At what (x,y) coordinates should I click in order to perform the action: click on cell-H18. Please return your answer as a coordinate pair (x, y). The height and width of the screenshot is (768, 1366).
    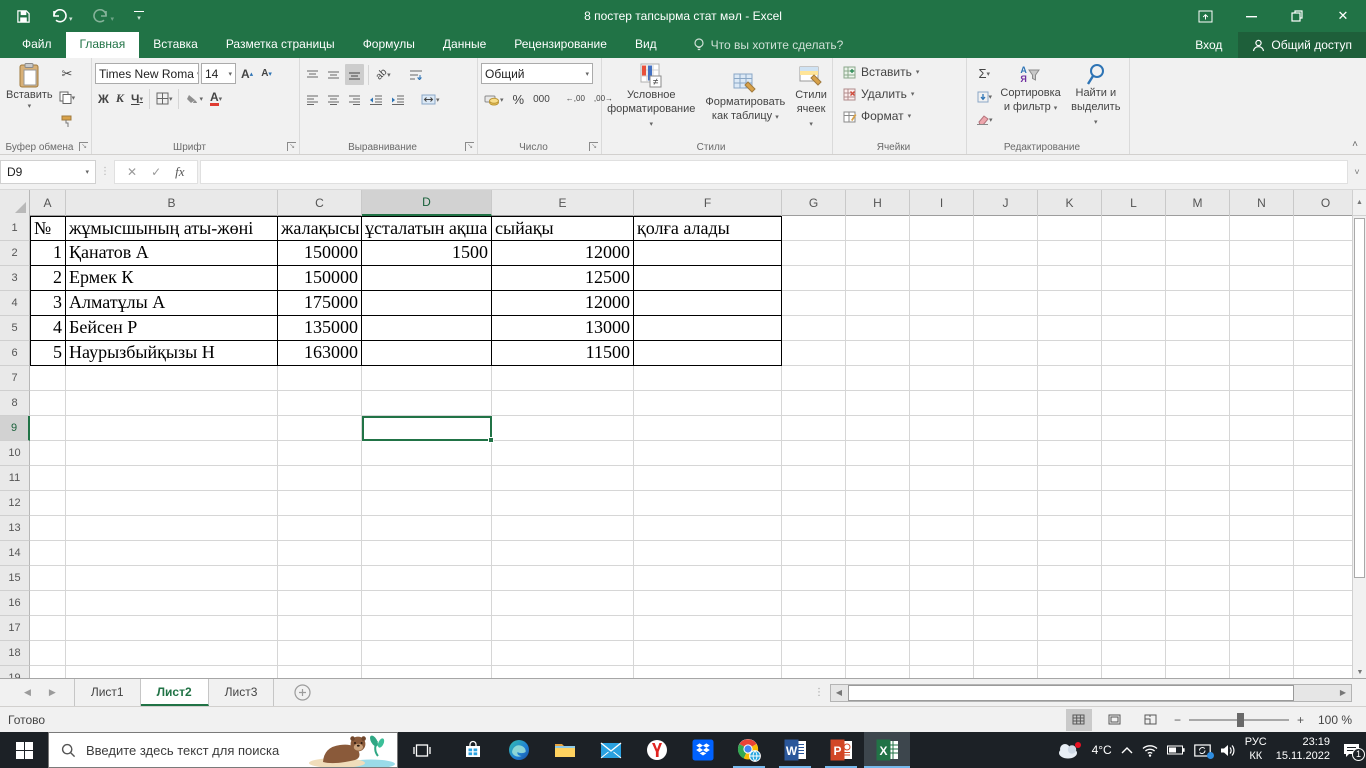
    Looking at the image, I should click on (878, 653).